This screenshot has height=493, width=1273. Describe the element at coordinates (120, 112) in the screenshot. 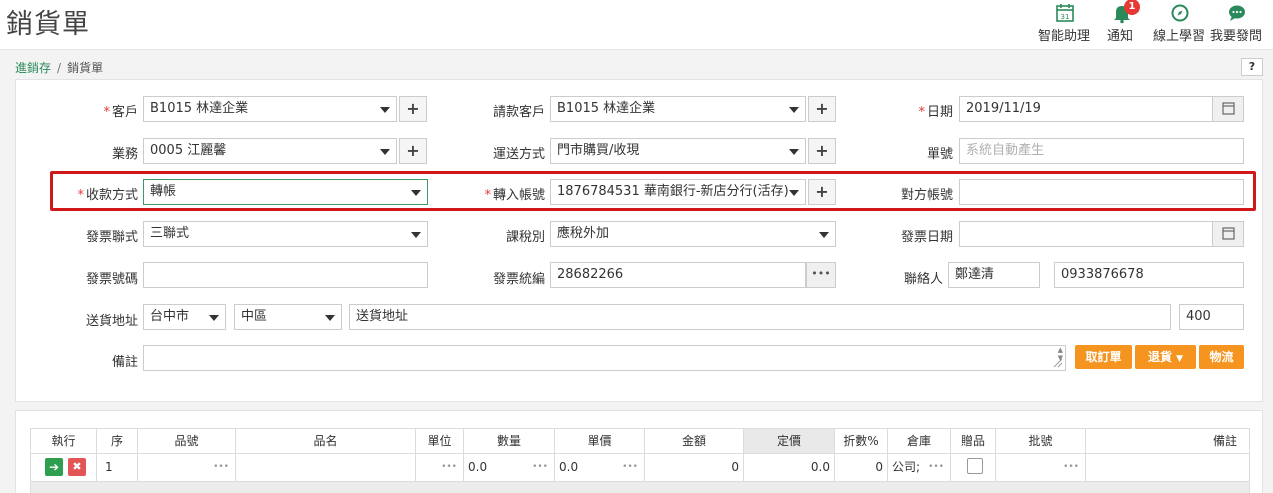

I see `customer-label: * 客戶` at that location.